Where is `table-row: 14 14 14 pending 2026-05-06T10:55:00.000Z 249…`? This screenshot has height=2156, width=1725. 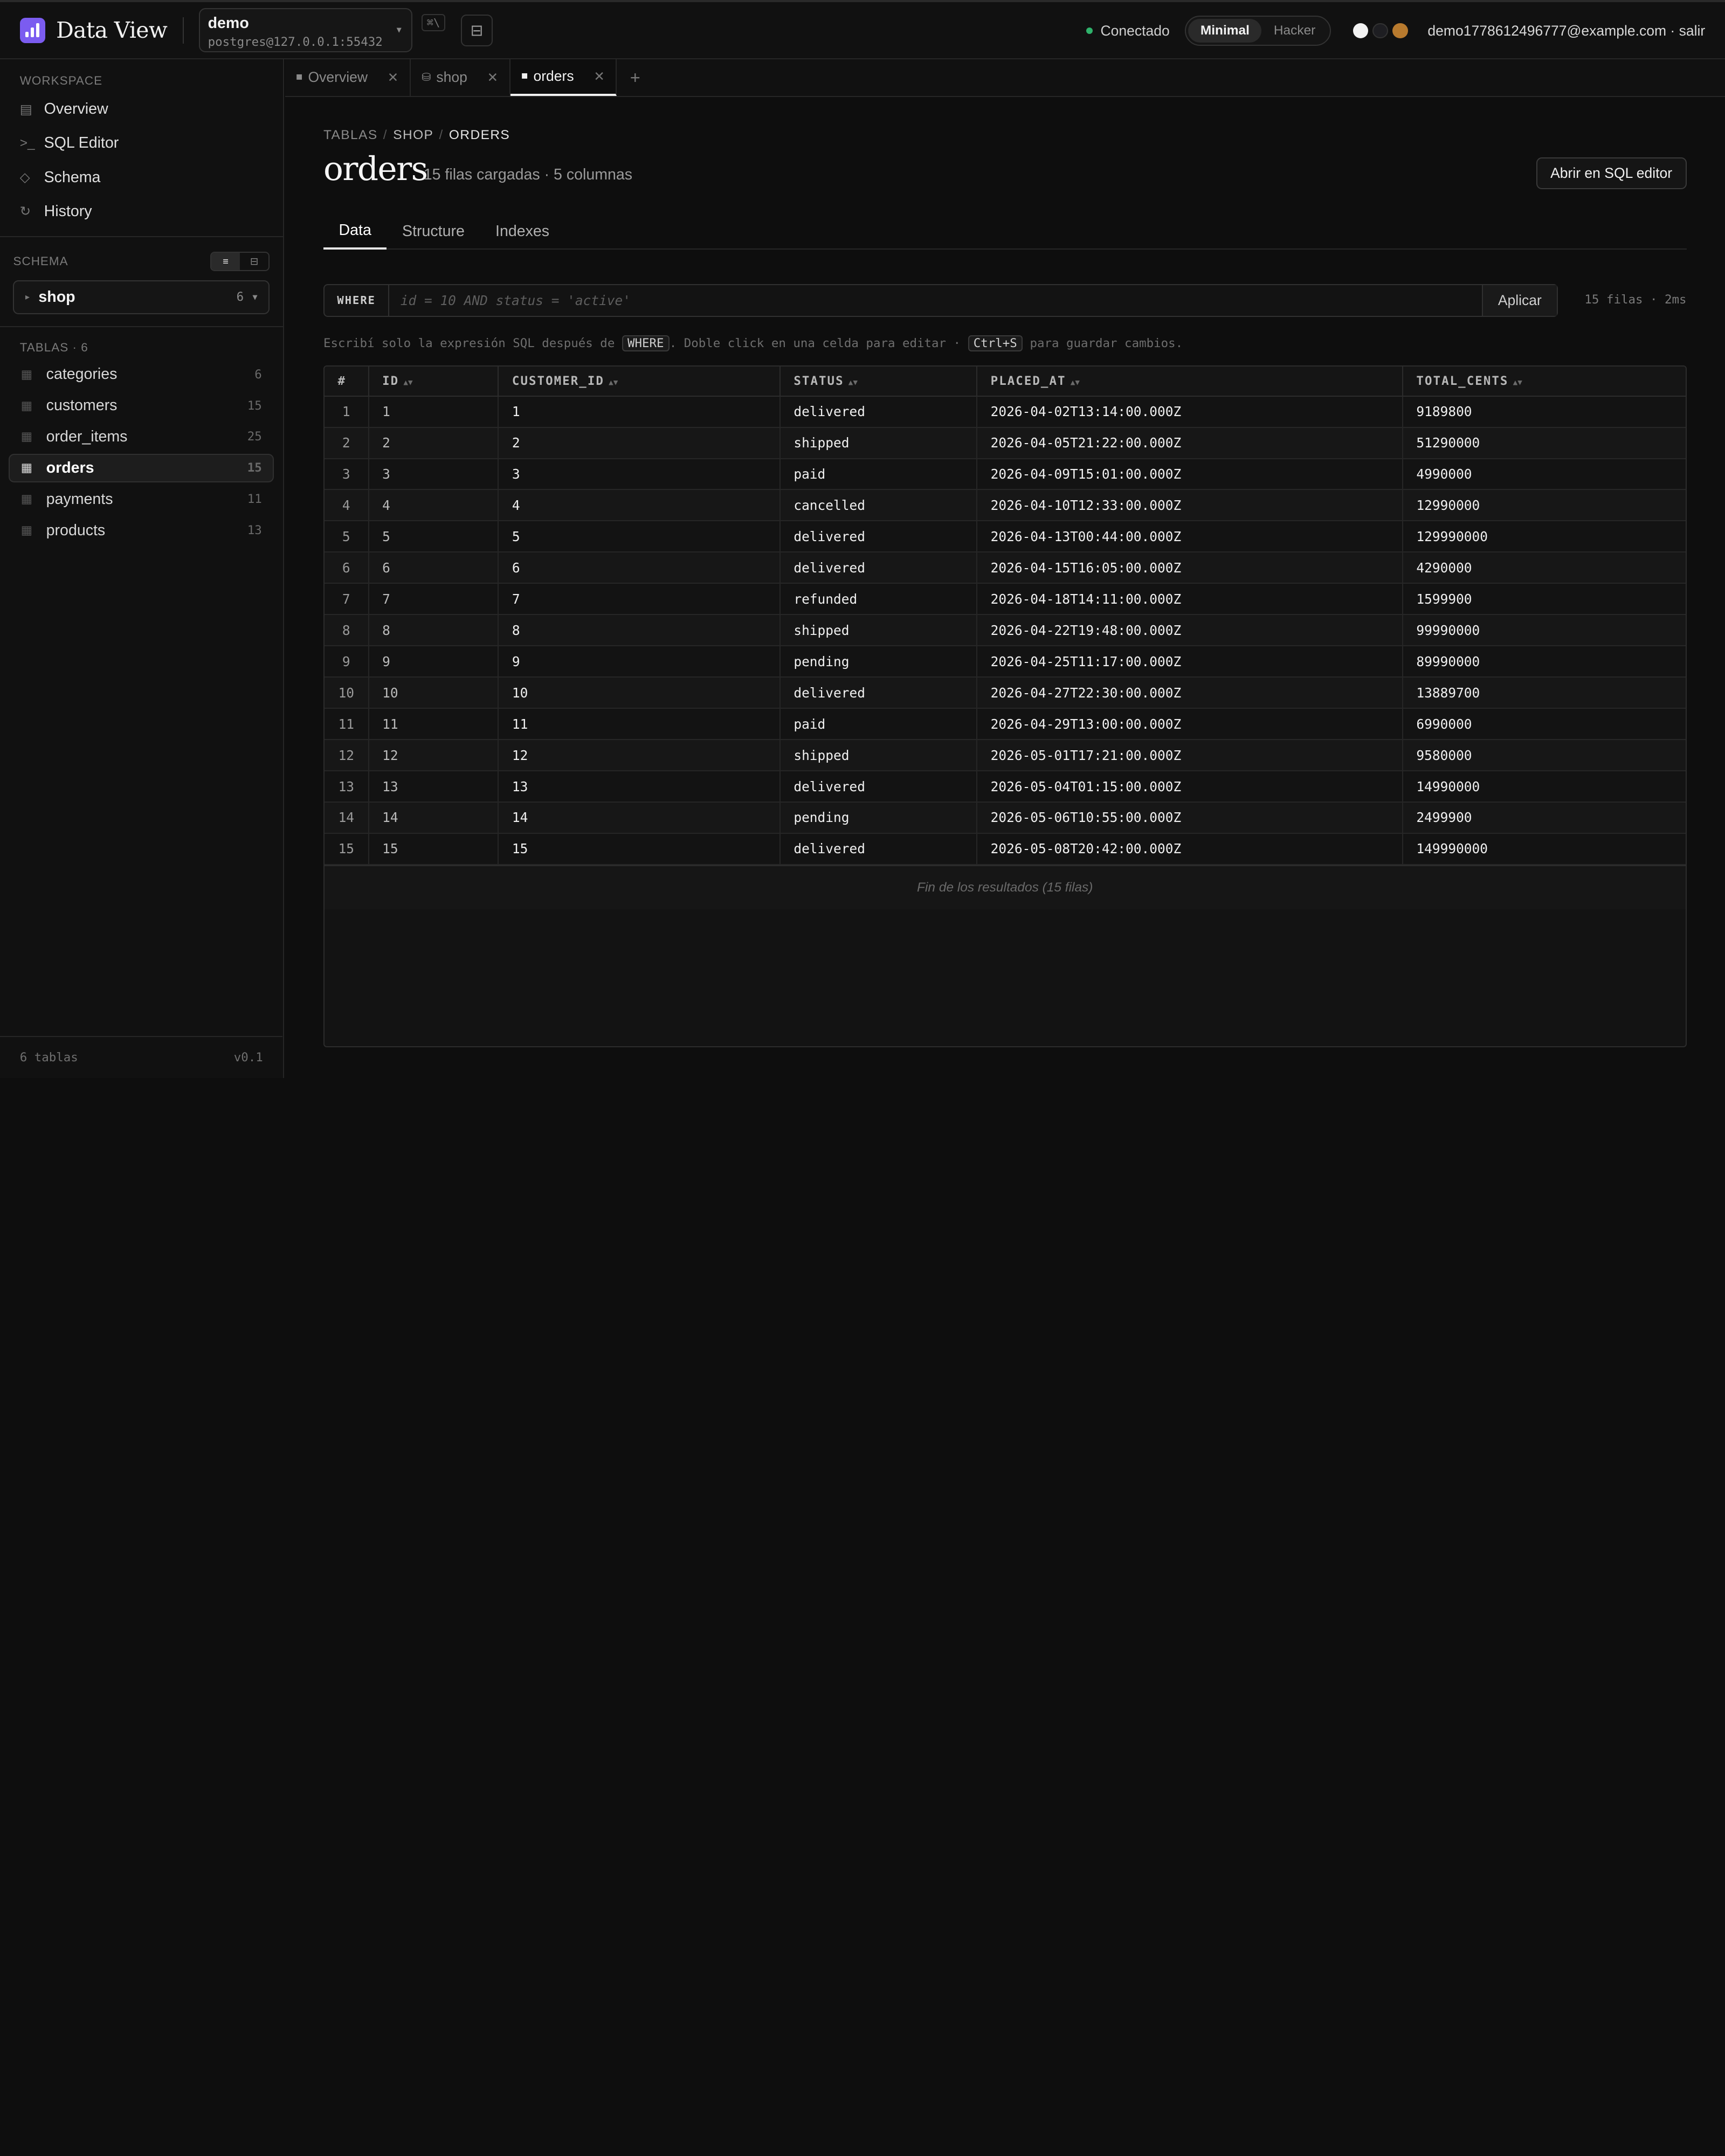
table-row: 14 14 14 pending 2026-05-06T10:55:00.000Z 249… is located at coordinates (1005, 818).